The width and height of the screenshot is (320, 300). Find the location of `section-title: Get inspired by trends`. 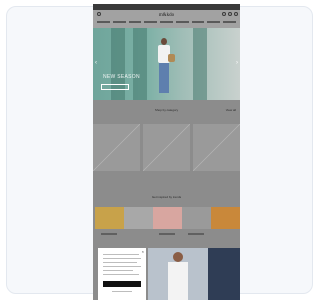

section-title: Get inspired by trends is located at coordinates (166, 197).